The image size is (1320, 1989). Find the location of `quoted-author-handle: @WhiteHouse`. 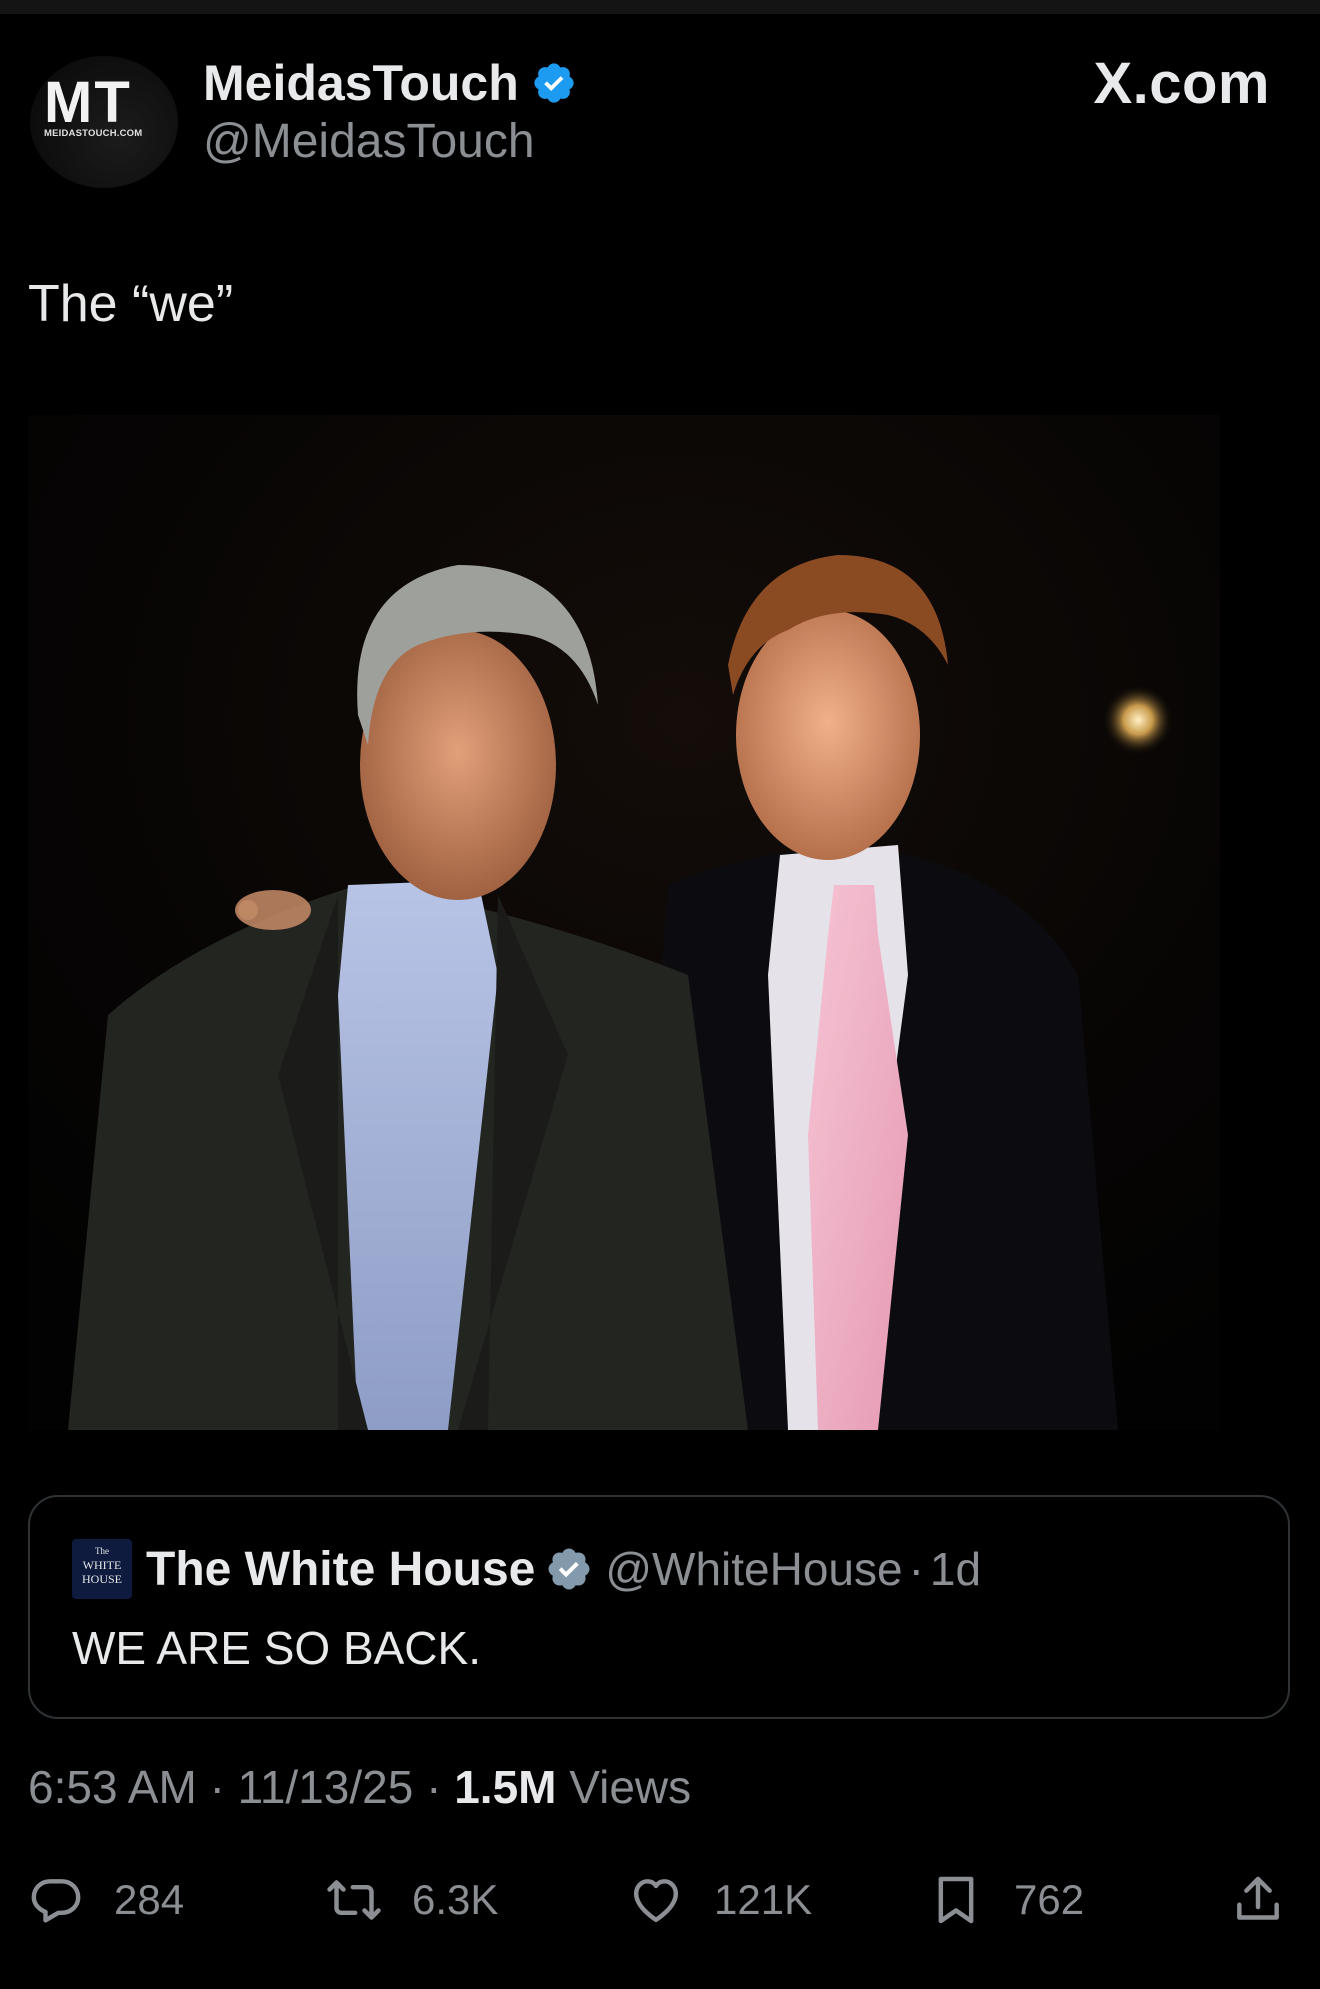

quoted-author-handle: @WhiteHouse is located at coordinates (753, 1569).